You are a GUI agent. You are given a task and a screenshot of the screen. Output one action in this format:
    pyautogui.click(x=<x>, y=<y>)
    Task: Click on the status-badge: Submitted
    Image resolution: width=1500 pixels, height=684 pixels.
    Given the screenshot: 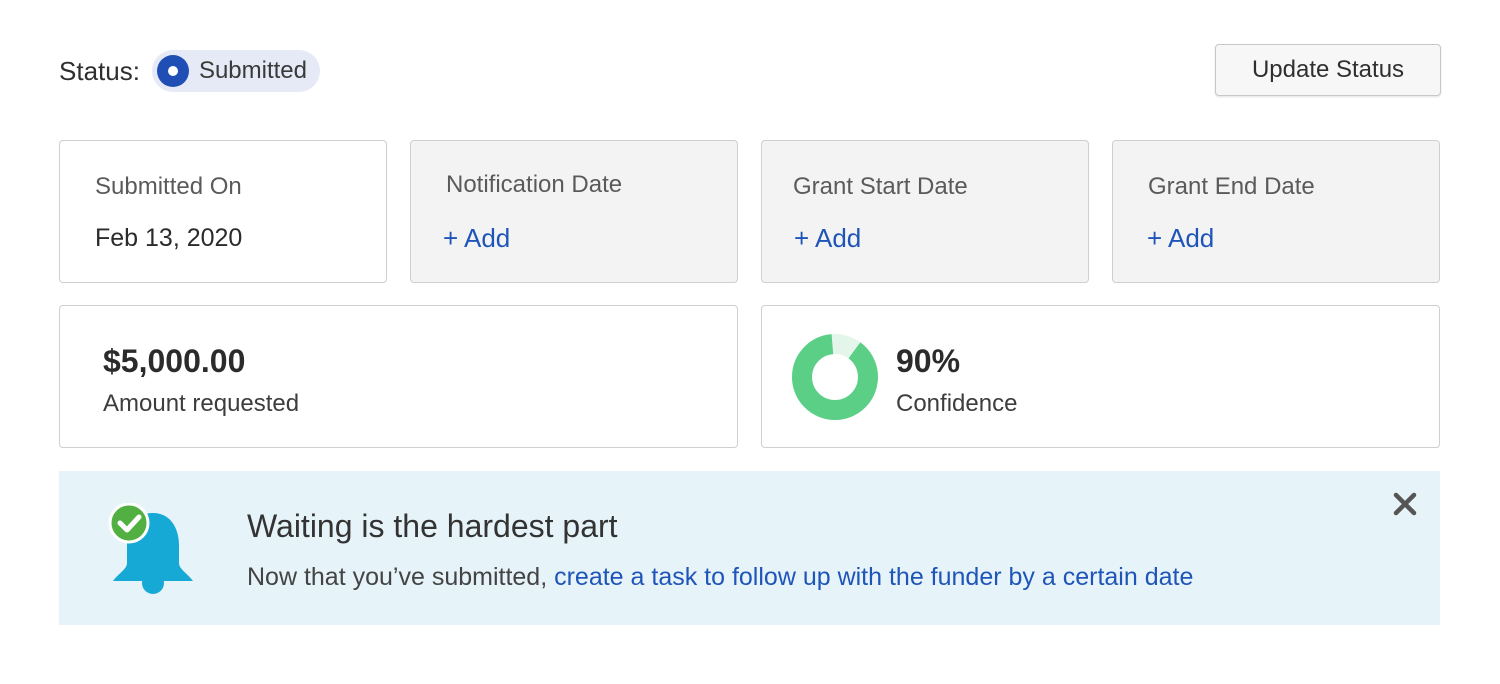 What is the action you would take?
    pyautogui.click(x=235, y=71)
    